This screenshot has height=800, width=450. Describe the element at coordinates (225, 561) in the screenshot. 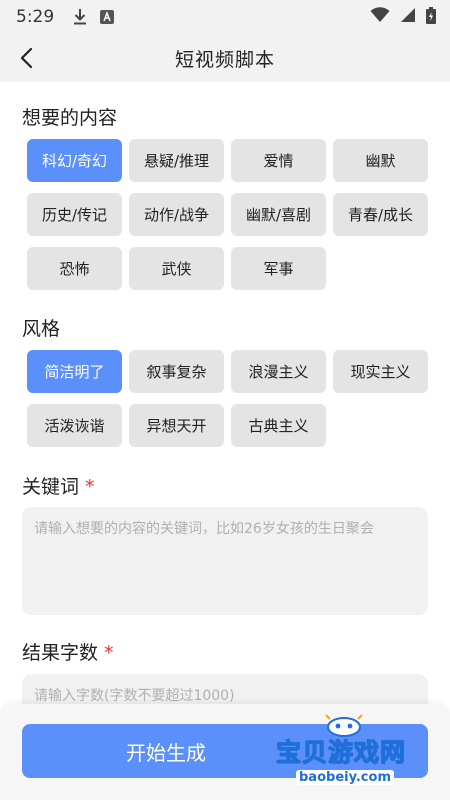

I see `keywords-input: 请输入想要的内容的关键词，比如26岁女孩的生日聚会` at that location.